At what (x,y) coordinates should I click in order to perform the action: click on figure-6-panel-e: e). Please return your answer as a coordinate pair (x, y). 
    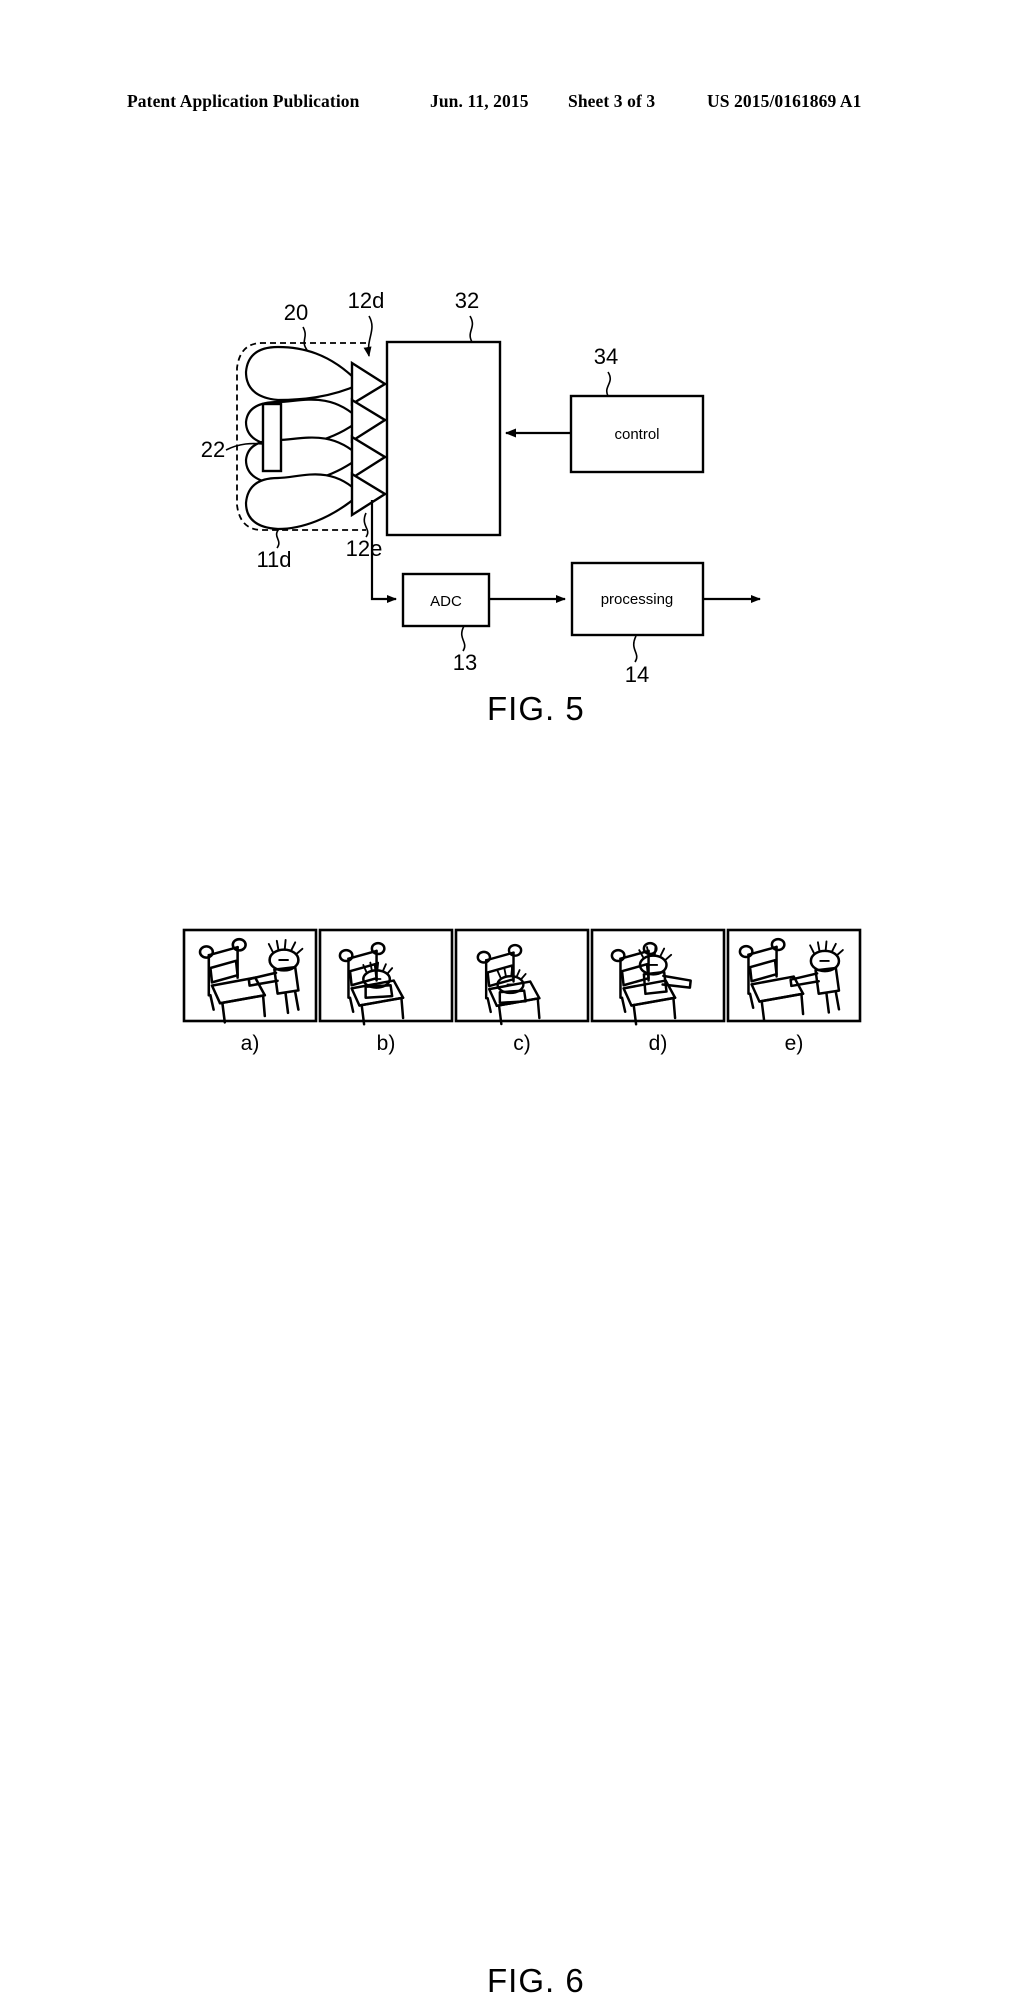
    Looking at the image, I should click on (794, 991).